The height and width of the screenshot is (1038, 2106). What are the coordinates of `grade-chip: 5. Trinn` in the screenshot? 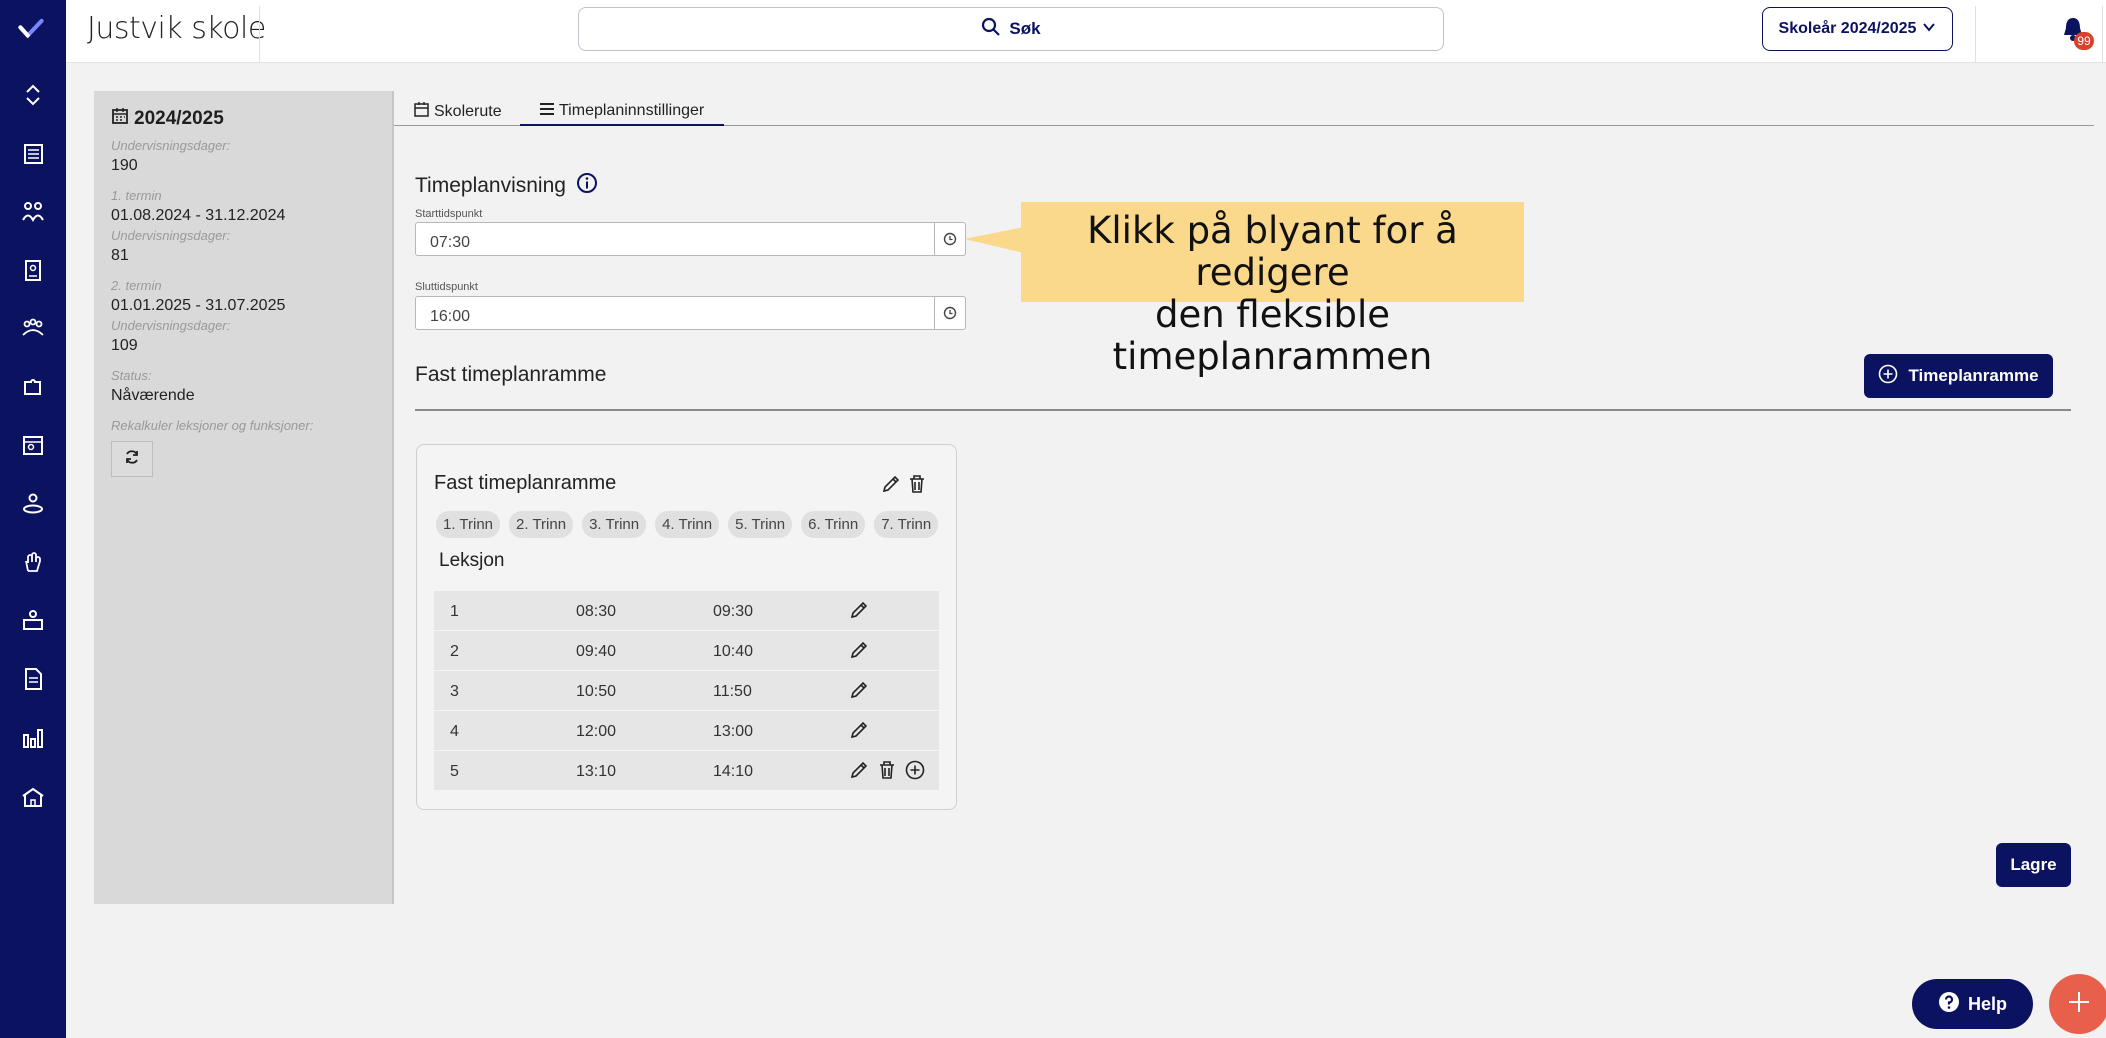 It's located at (760, 524).